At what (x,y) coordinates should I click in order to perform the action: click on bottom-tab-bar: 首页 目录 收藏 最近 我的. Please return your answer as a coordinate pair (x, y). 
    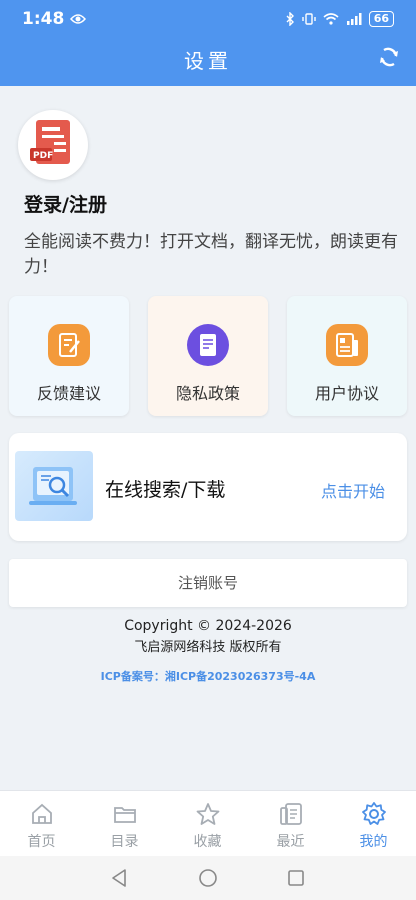
    Looking at the image, I should click on (208, 823).